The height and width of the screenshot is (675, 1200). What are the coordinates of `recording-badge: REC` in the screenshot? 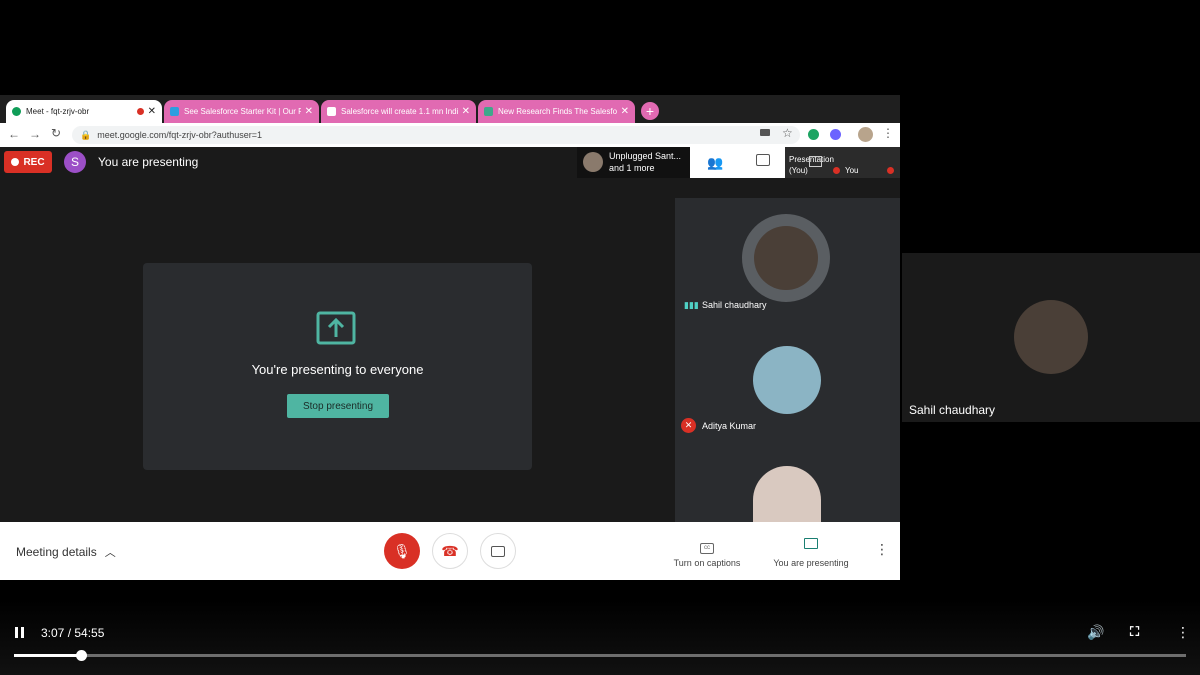 It's located at (28, 162).